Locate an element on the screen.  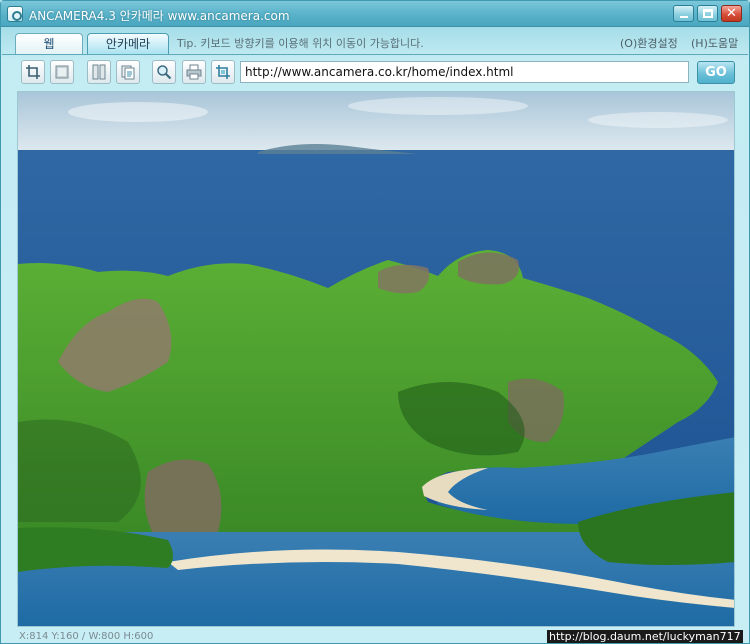
help-link: (H)도움말 is located at coordinates (714, 43).